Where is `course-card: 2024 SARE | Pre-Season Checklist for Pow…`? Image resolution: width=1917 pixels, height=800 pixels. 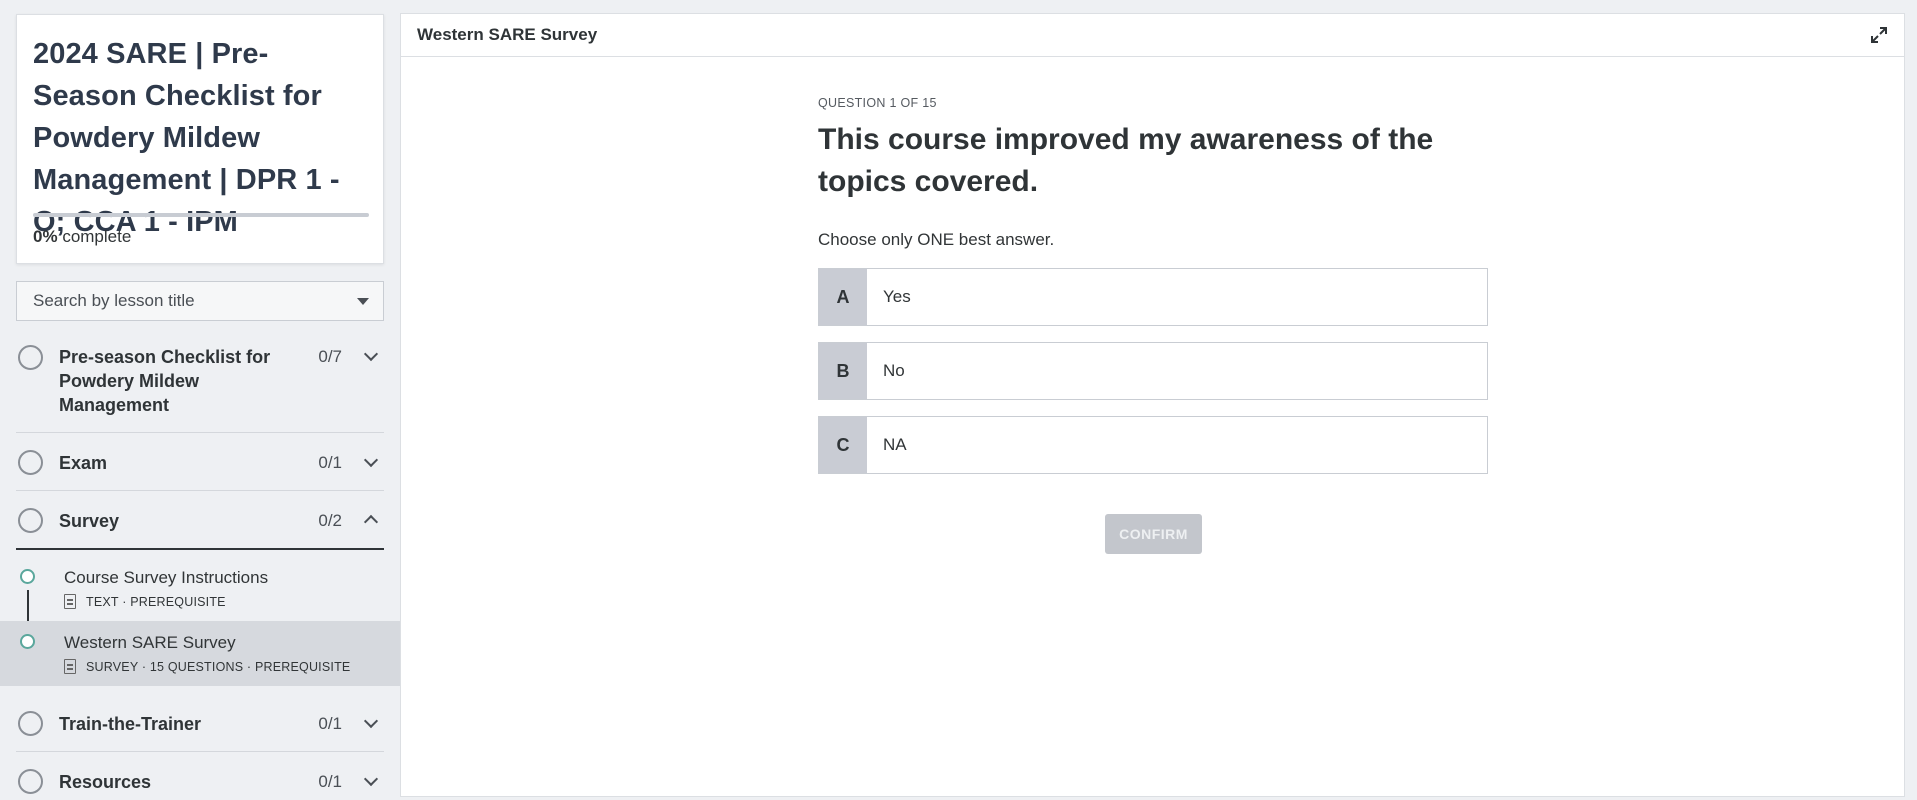 course-card: 2024 SARE | Pre-Season Checklist for Pow… is located at coordinates (200, 139).